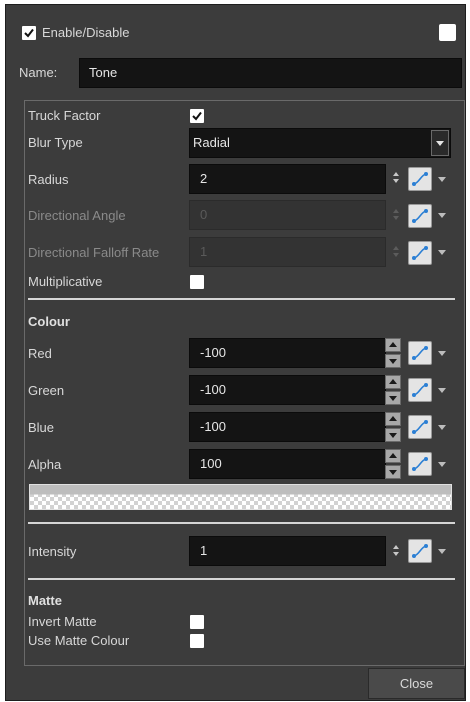 This screenshot has width=470, height=702. What do you see at coordinates (287, 464) in the screenshot?
I see `alpha-field: 100` at bounding box center [287, 464].